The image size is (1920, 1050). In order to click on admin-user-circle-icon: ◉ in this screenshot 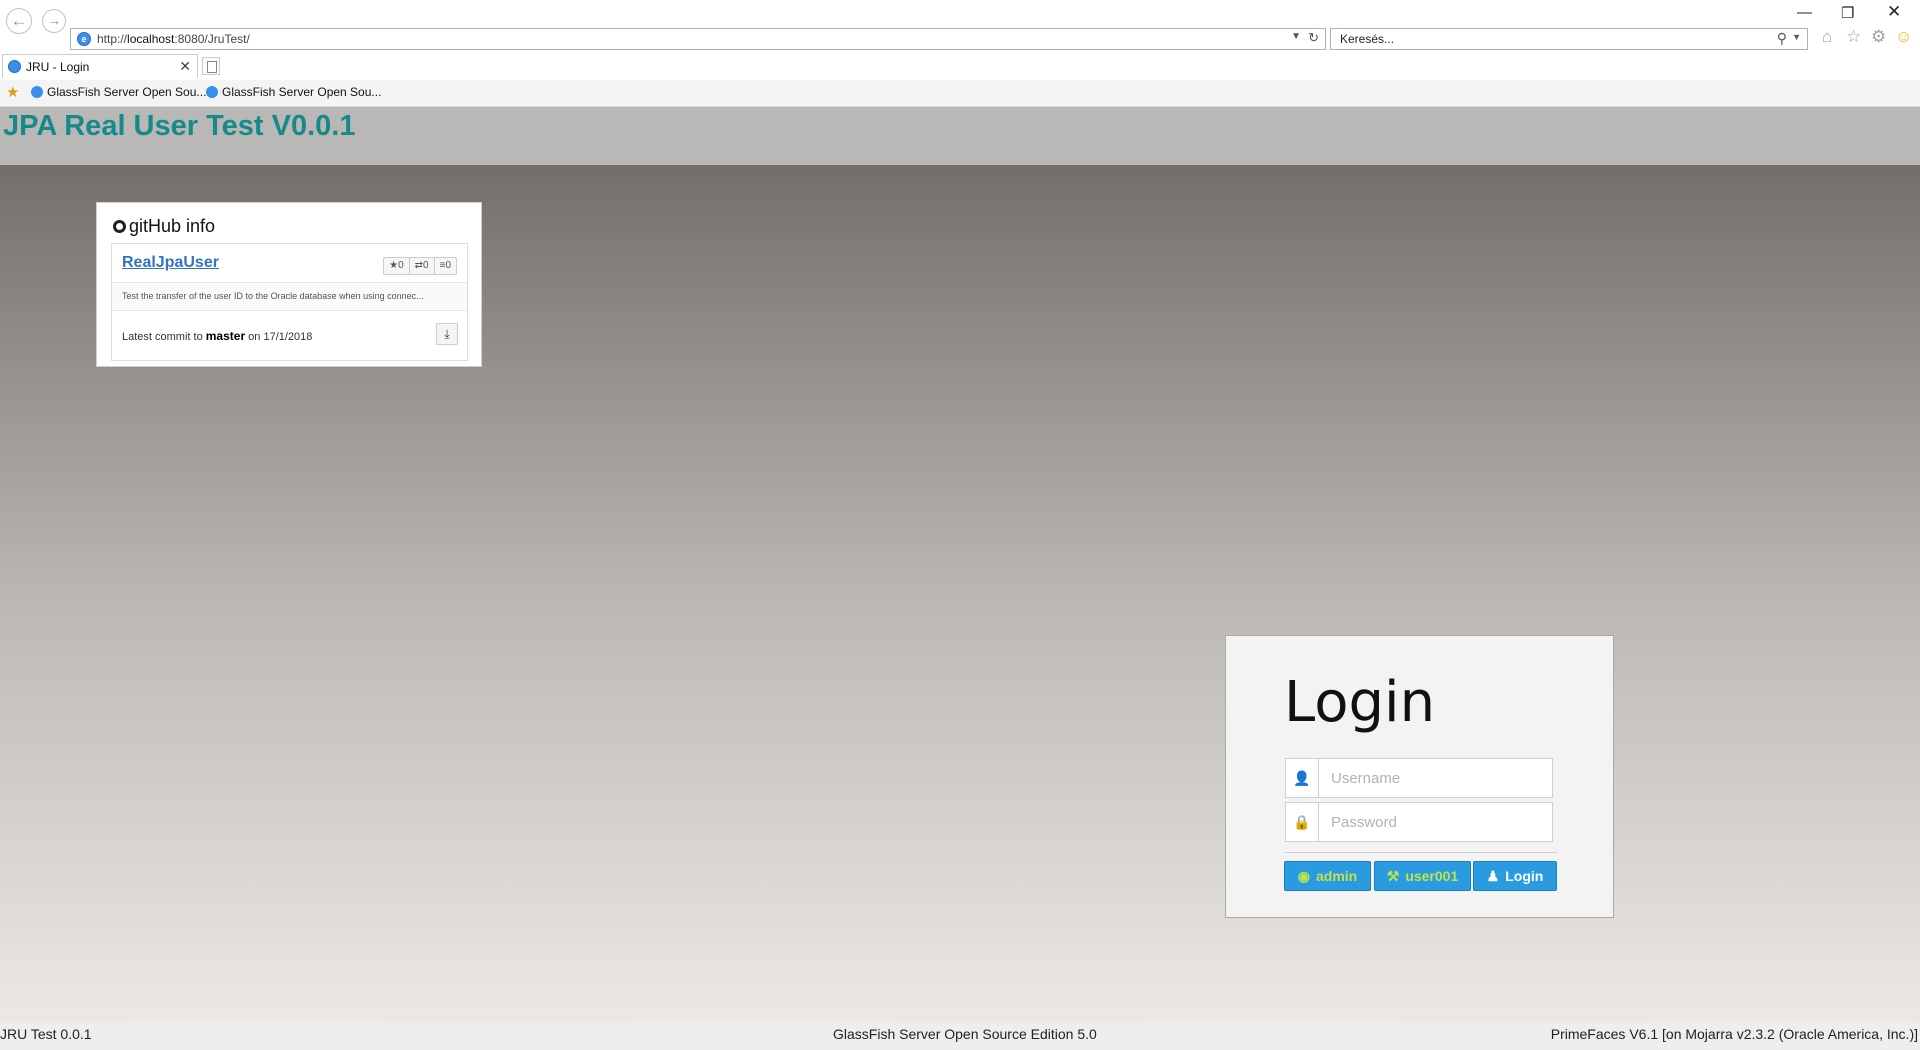, I will do `click(1303, 876)`.